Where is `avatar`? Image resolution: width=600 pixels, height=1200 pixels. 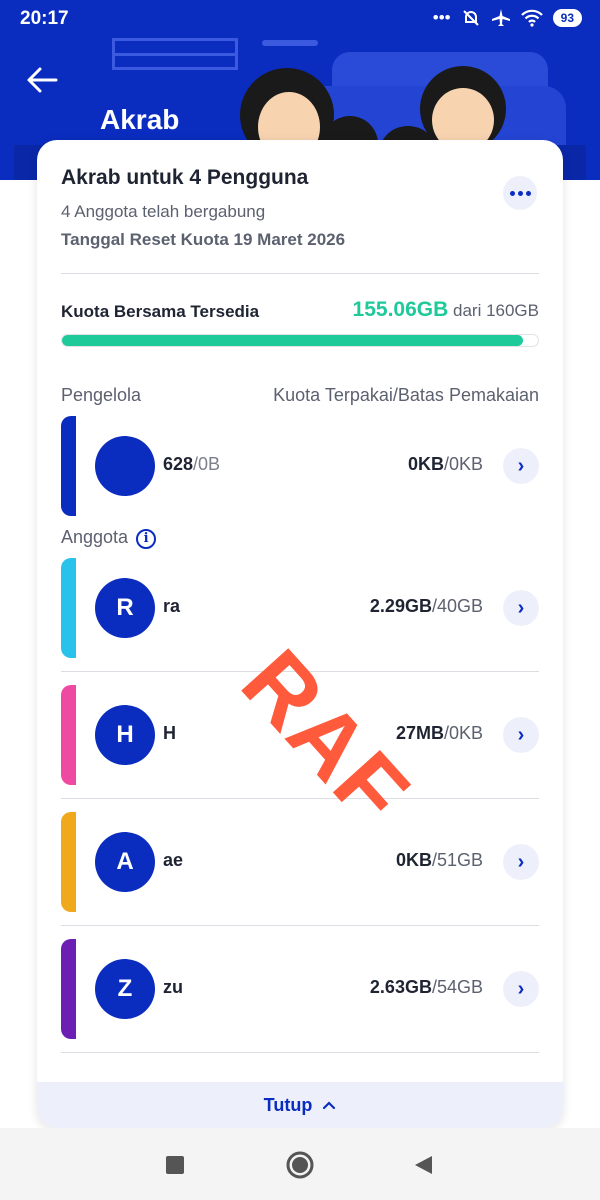 avatar is located at coordinates (125, 466).